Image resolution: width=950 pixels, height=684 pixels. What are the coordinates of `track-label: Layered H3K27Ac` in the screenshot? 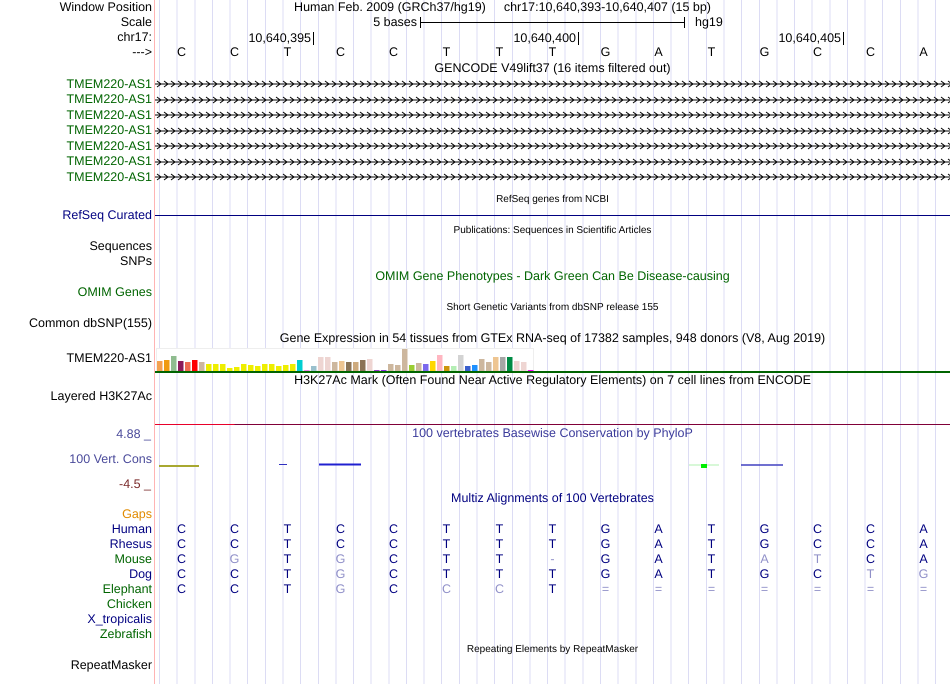 It's located at (101, 396).